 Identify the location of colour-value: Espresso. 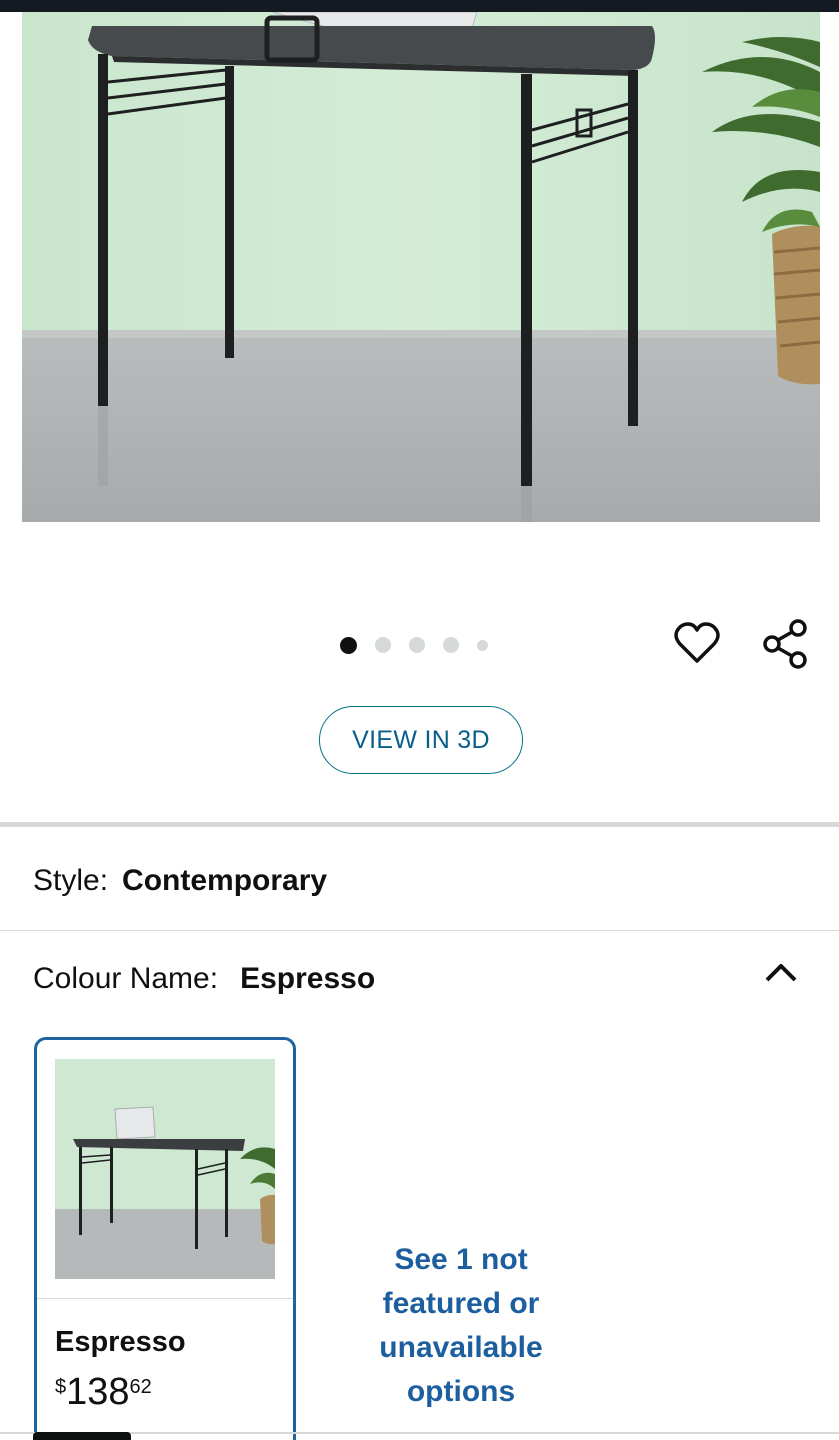
(308, 978).